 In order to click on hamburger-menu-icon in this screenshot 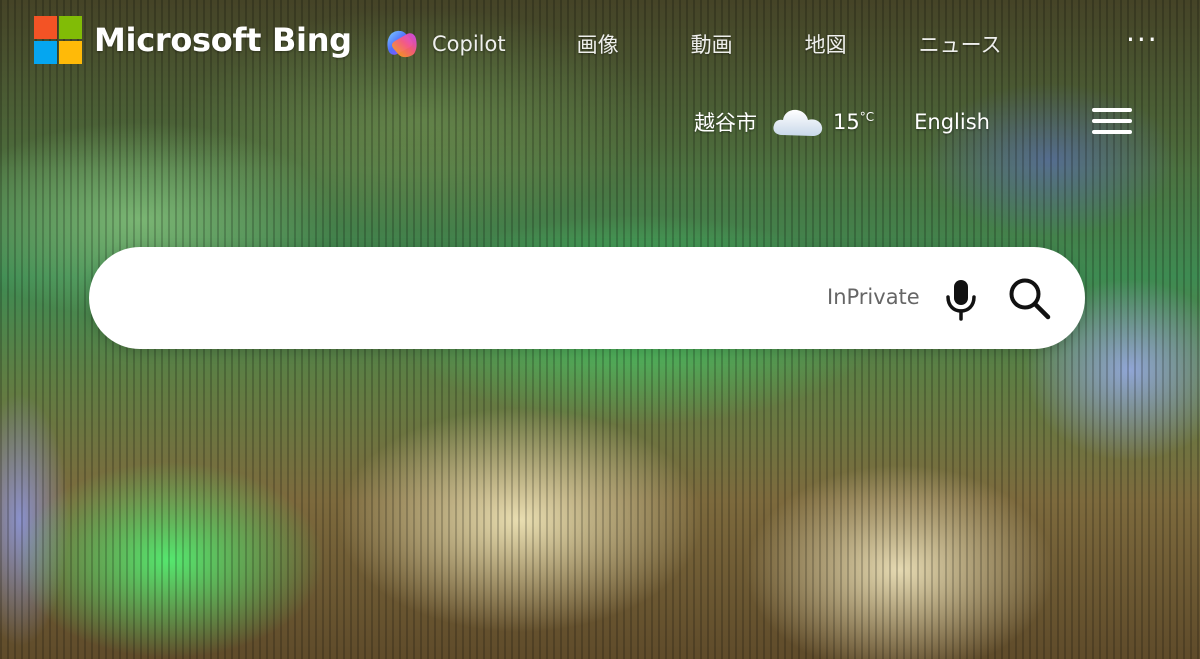, I will do `click(1112, 121)`.